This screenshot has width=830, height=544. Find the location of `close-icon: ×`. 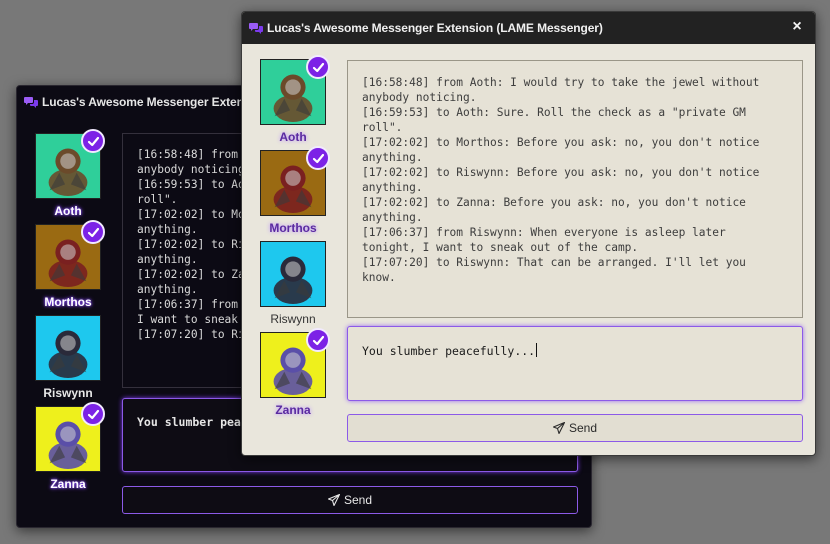

close-icon: × is located at coordinates (797, 27).